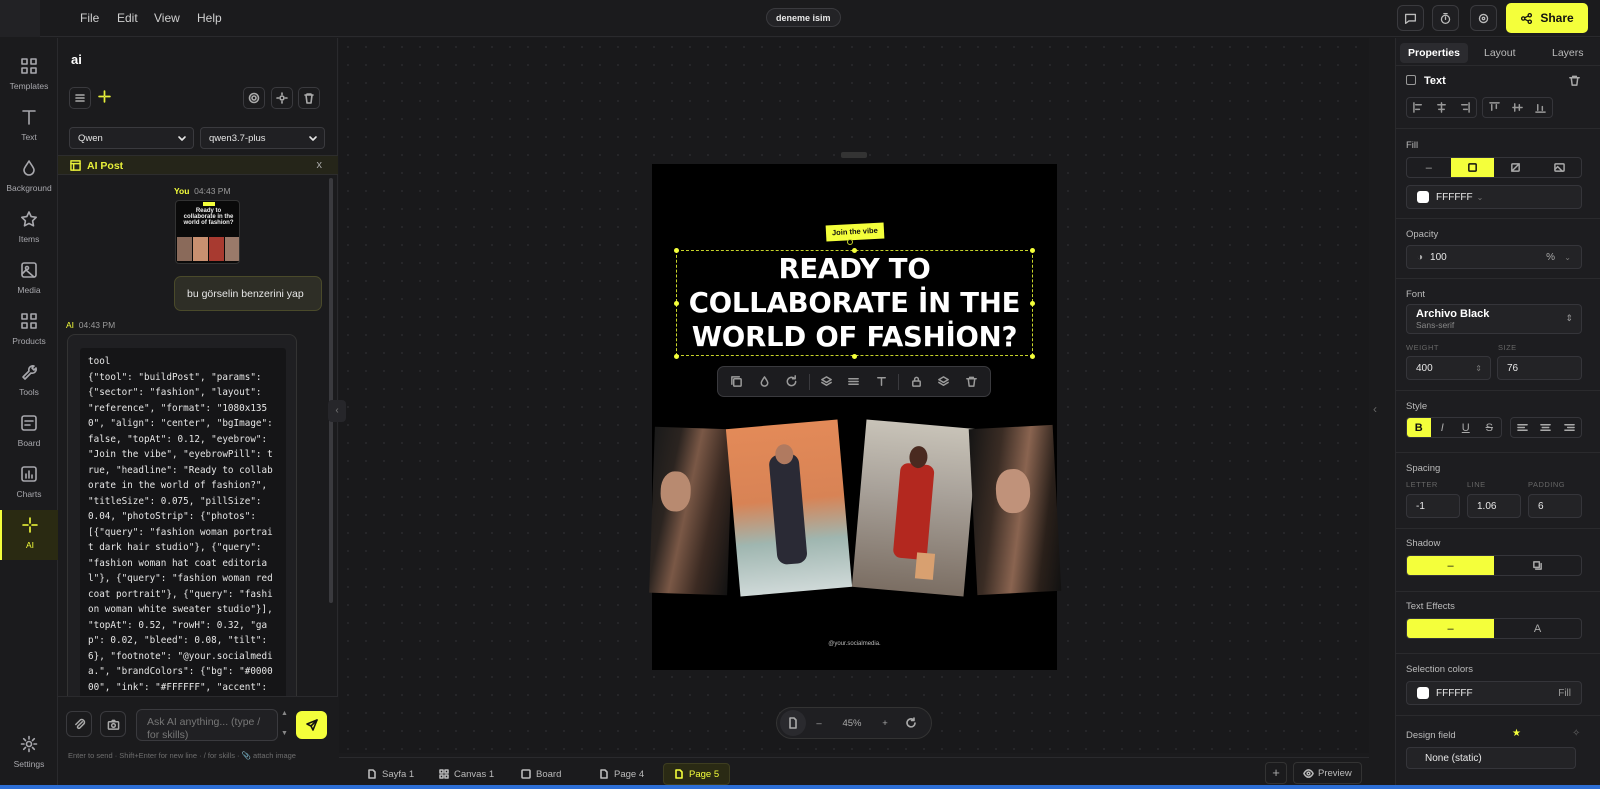  I want to click on align-bottom-button, so click(1540, 107).